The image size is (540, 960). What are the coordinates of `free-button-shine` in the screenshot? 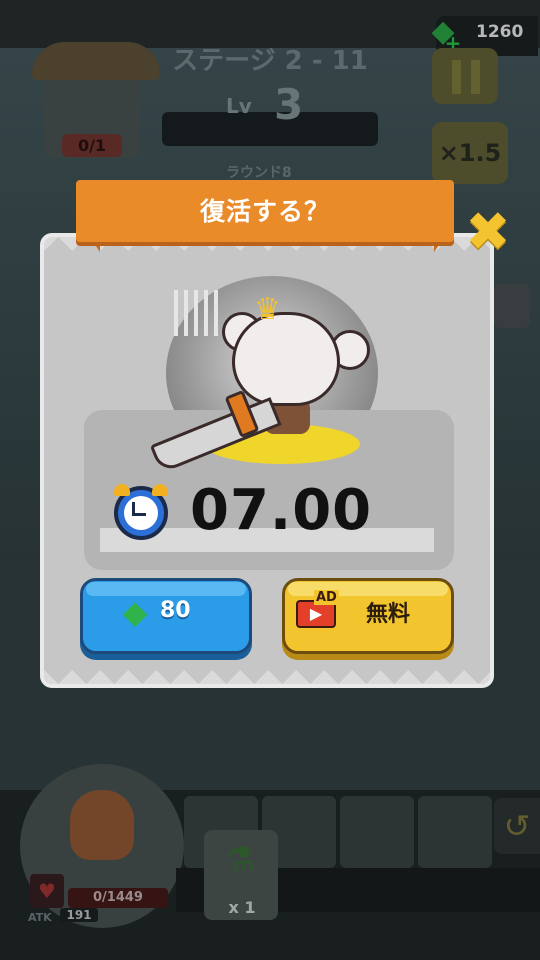 It's located at (368, 589).